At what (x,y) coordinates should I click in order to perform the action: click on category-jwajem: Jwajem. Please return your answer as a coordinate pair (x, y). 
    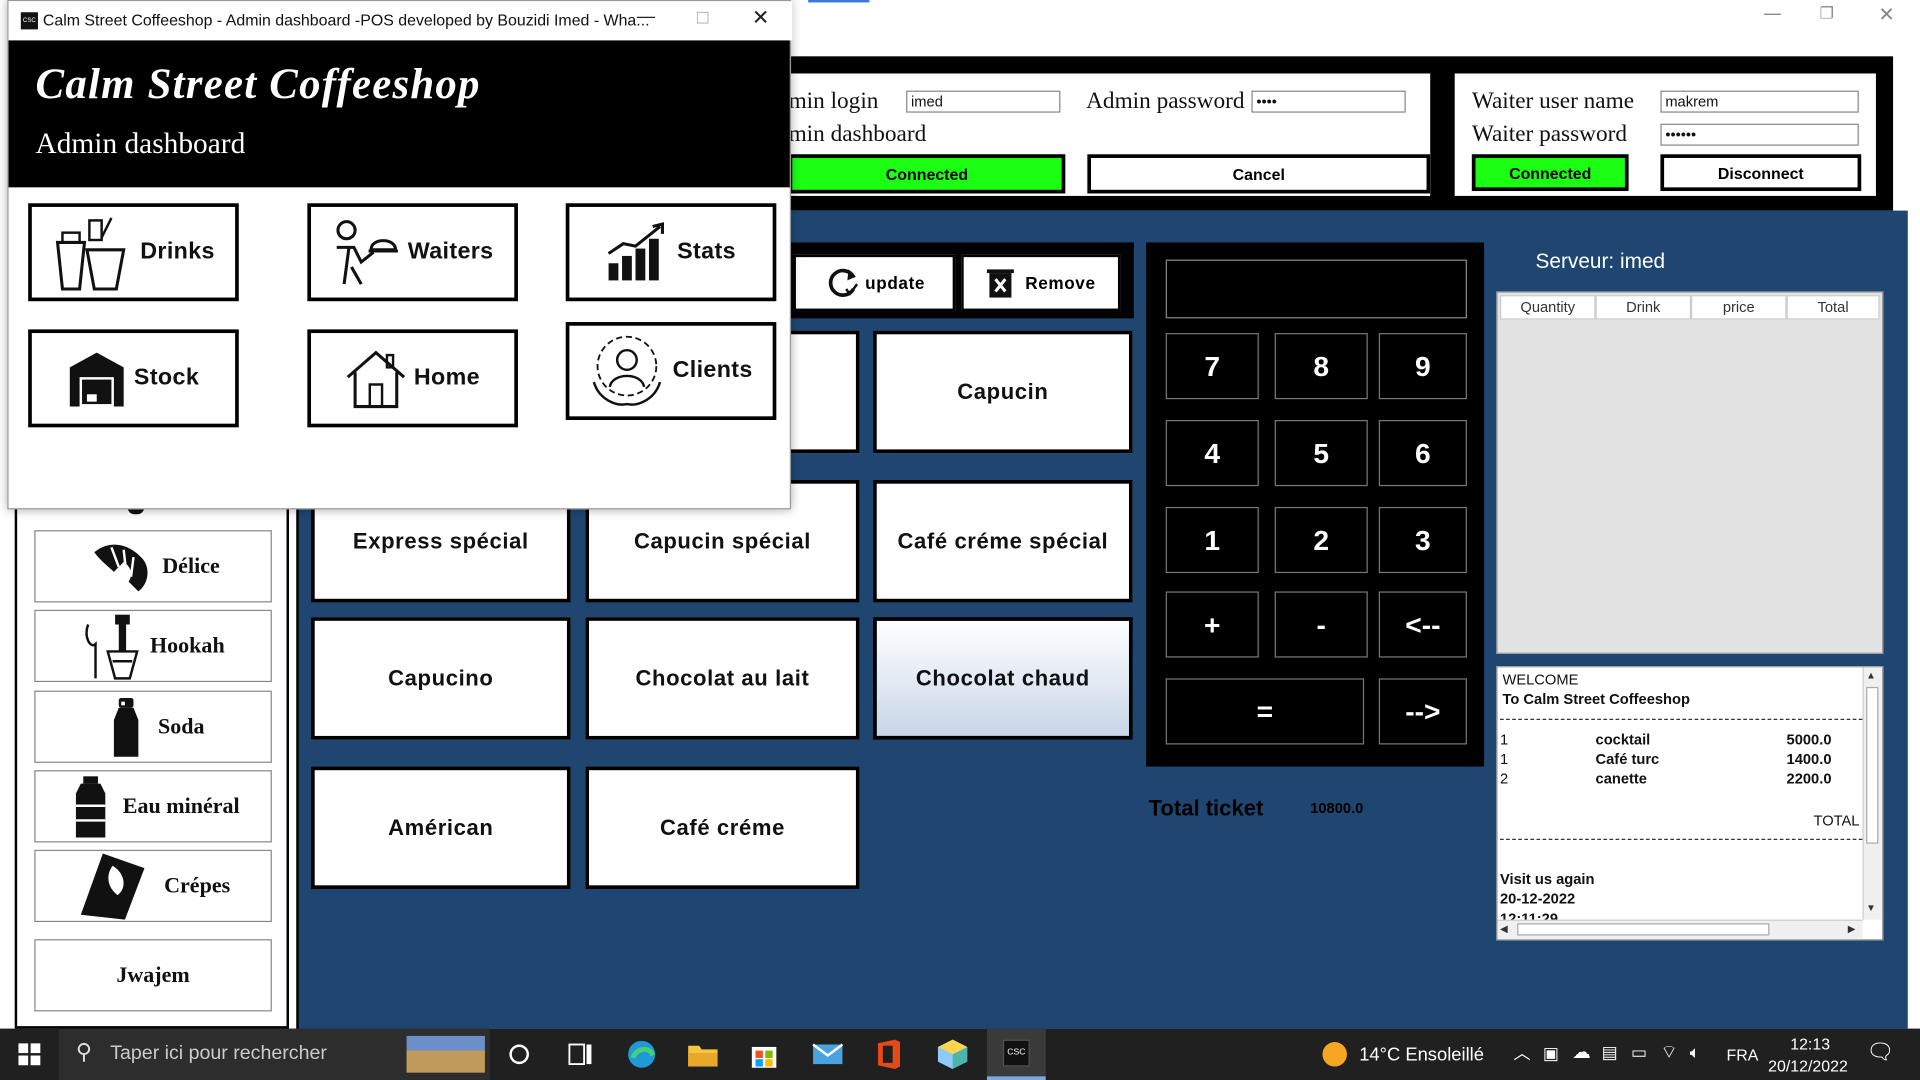
    Looking at the image, I should click on (153, 975).